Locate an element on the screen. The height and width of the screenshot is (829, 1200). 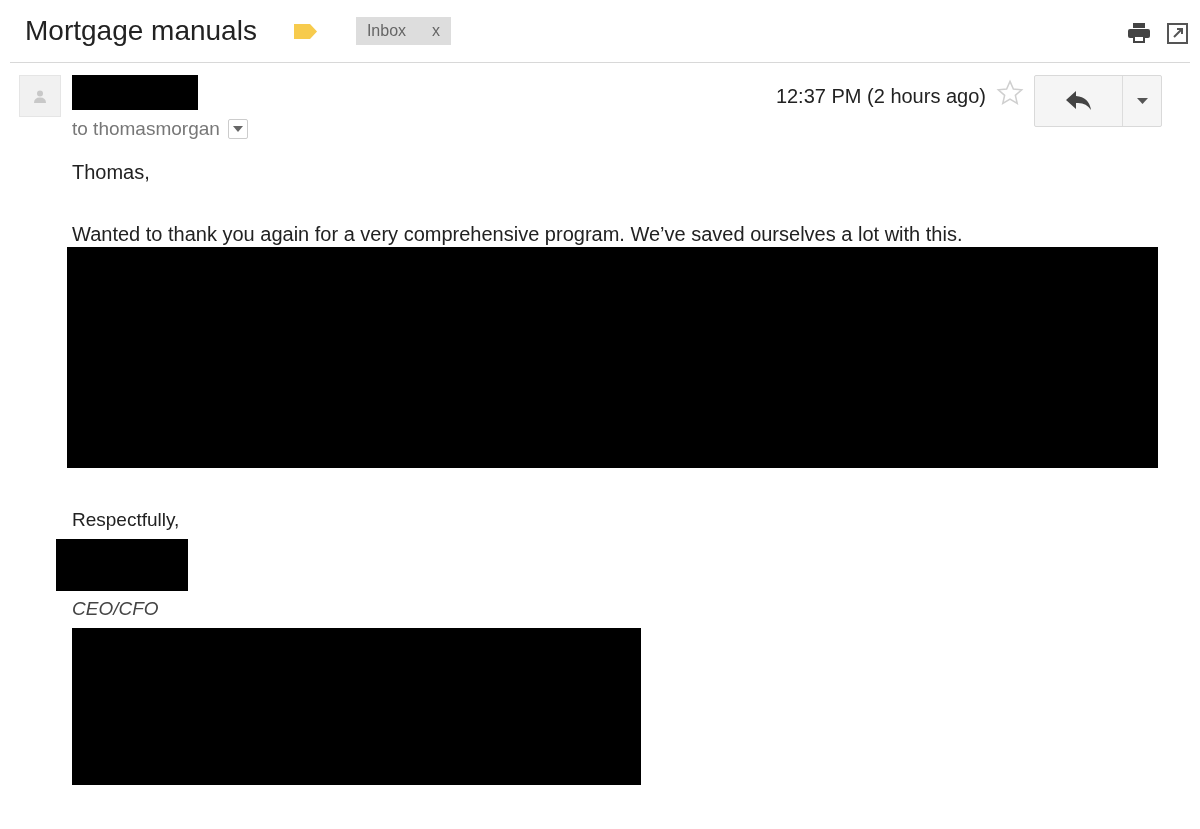
body-text: Wanted to thank you again for a very comprehensive program. We’ve saved ourselves a lot with this. is located at coordinates (518, 234).